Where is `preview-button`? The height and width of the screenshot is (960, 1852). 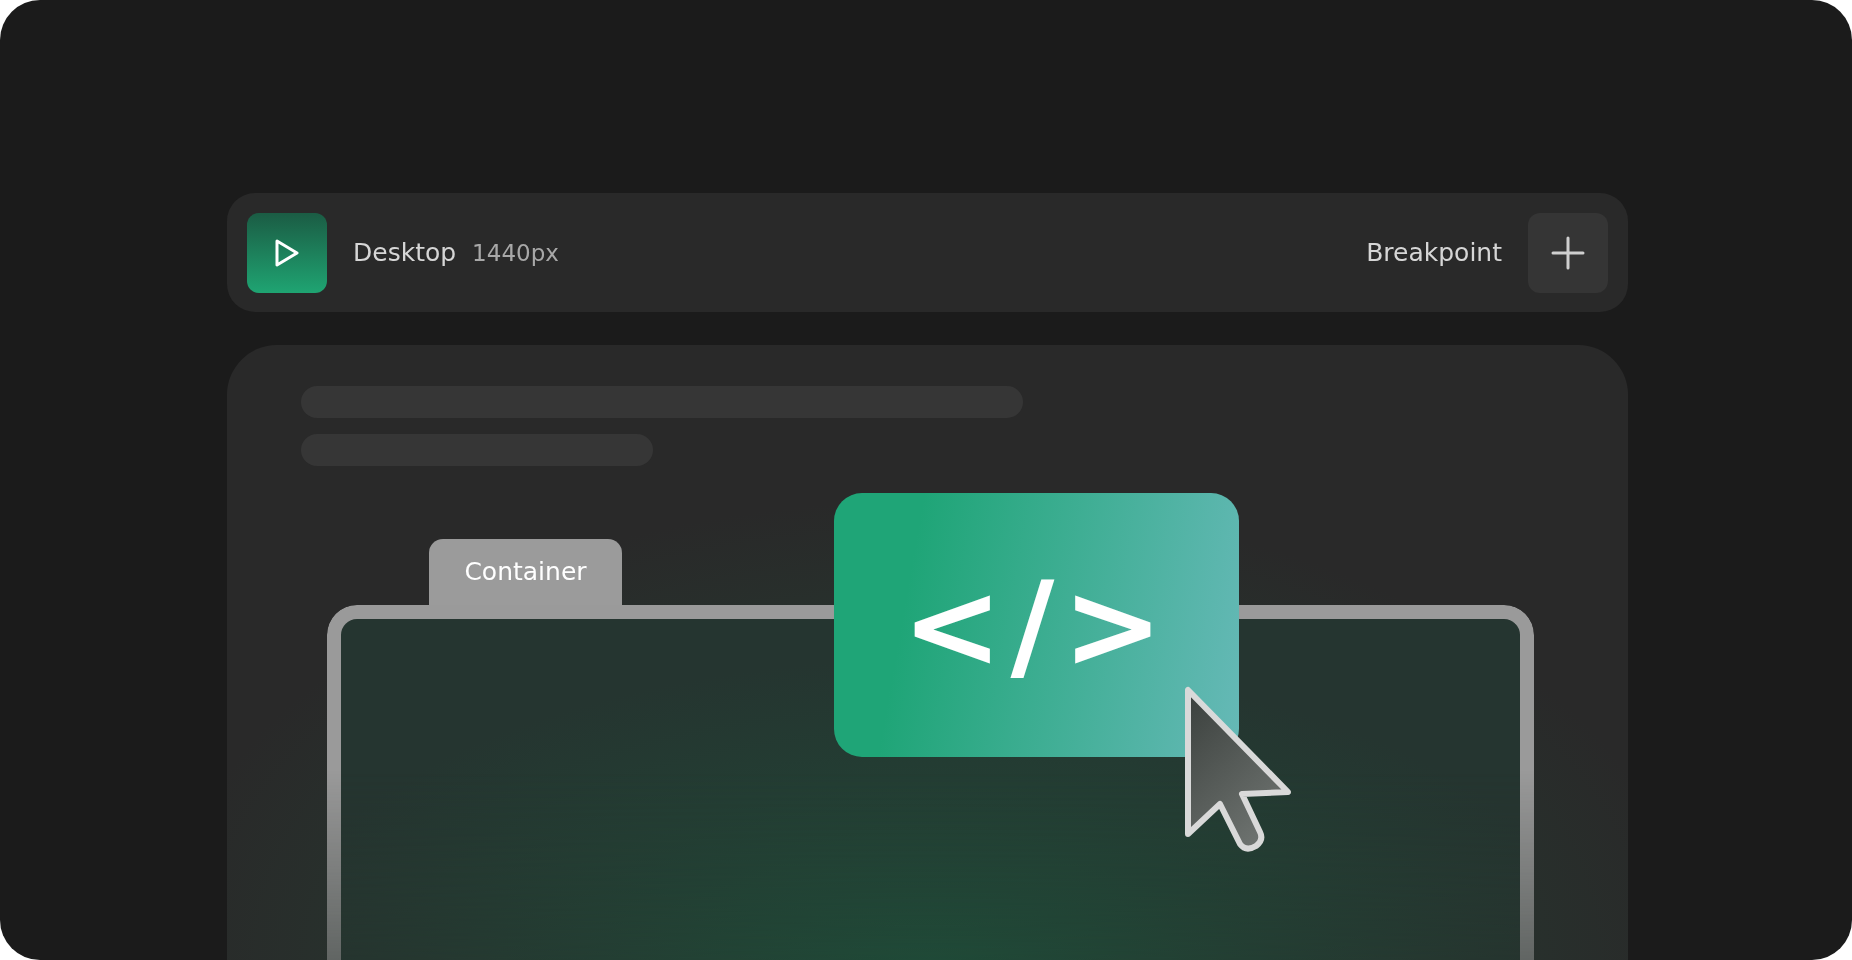
preview-button is located at coordinates (287, 252).